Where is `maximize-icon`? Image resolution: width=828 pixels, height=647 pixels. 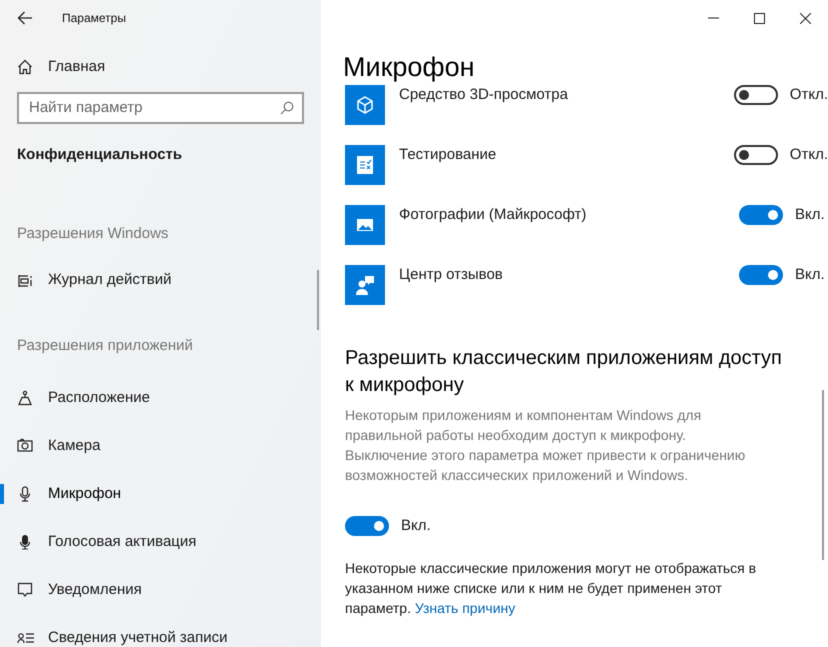
maximize-icon is located at coordinates (759, 18).